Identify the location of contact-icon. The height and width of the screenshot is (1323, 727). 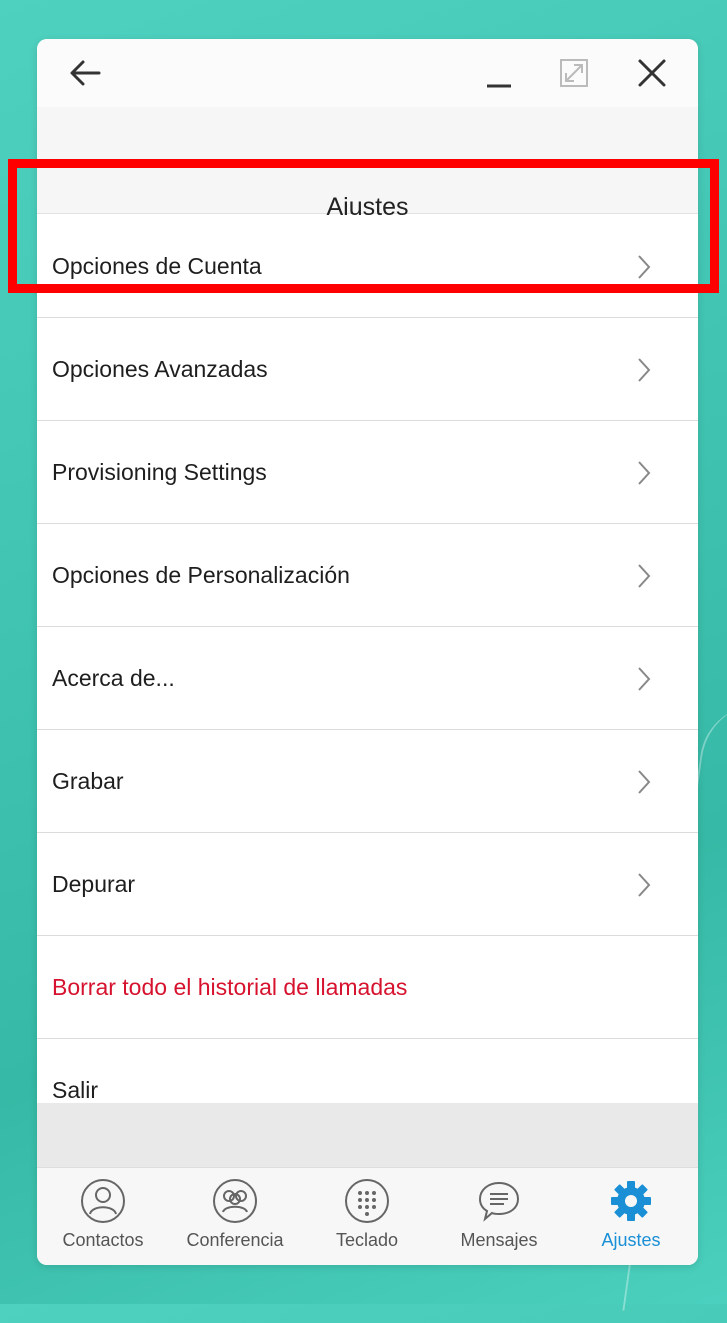
(103, 1201).